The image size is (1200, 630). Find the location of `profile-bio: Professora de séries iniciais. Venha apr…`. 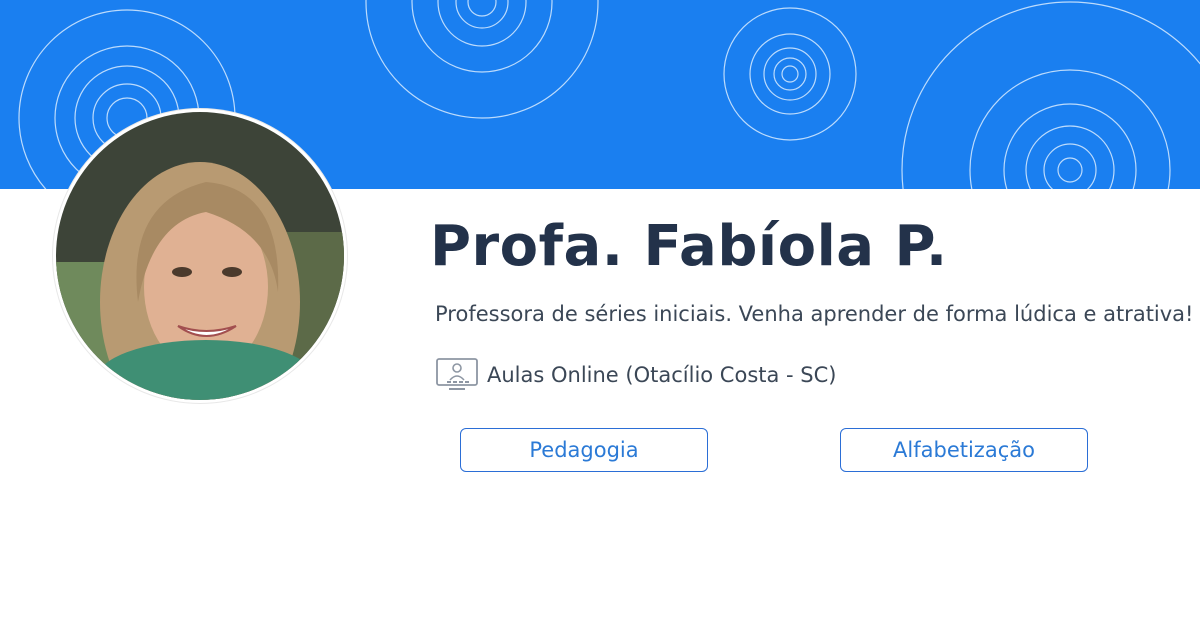

profile-bio: Professora de séries iniciais. Venha apr… is located at coordinates (814, 314).